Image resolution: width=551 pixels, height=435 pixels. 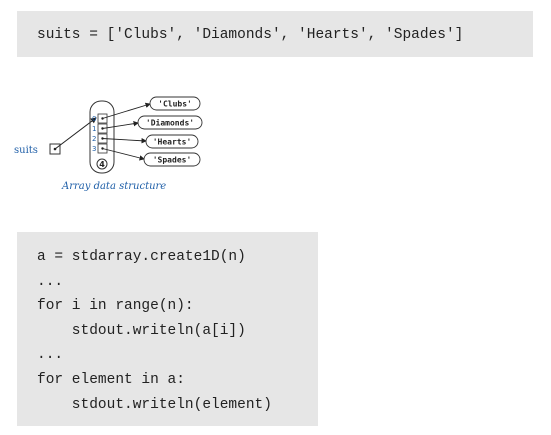 What do you see at coordinates (170, 123) in the screenshot?
I see `string-value: 'Diamonds'` at bounding box center [170, 123].